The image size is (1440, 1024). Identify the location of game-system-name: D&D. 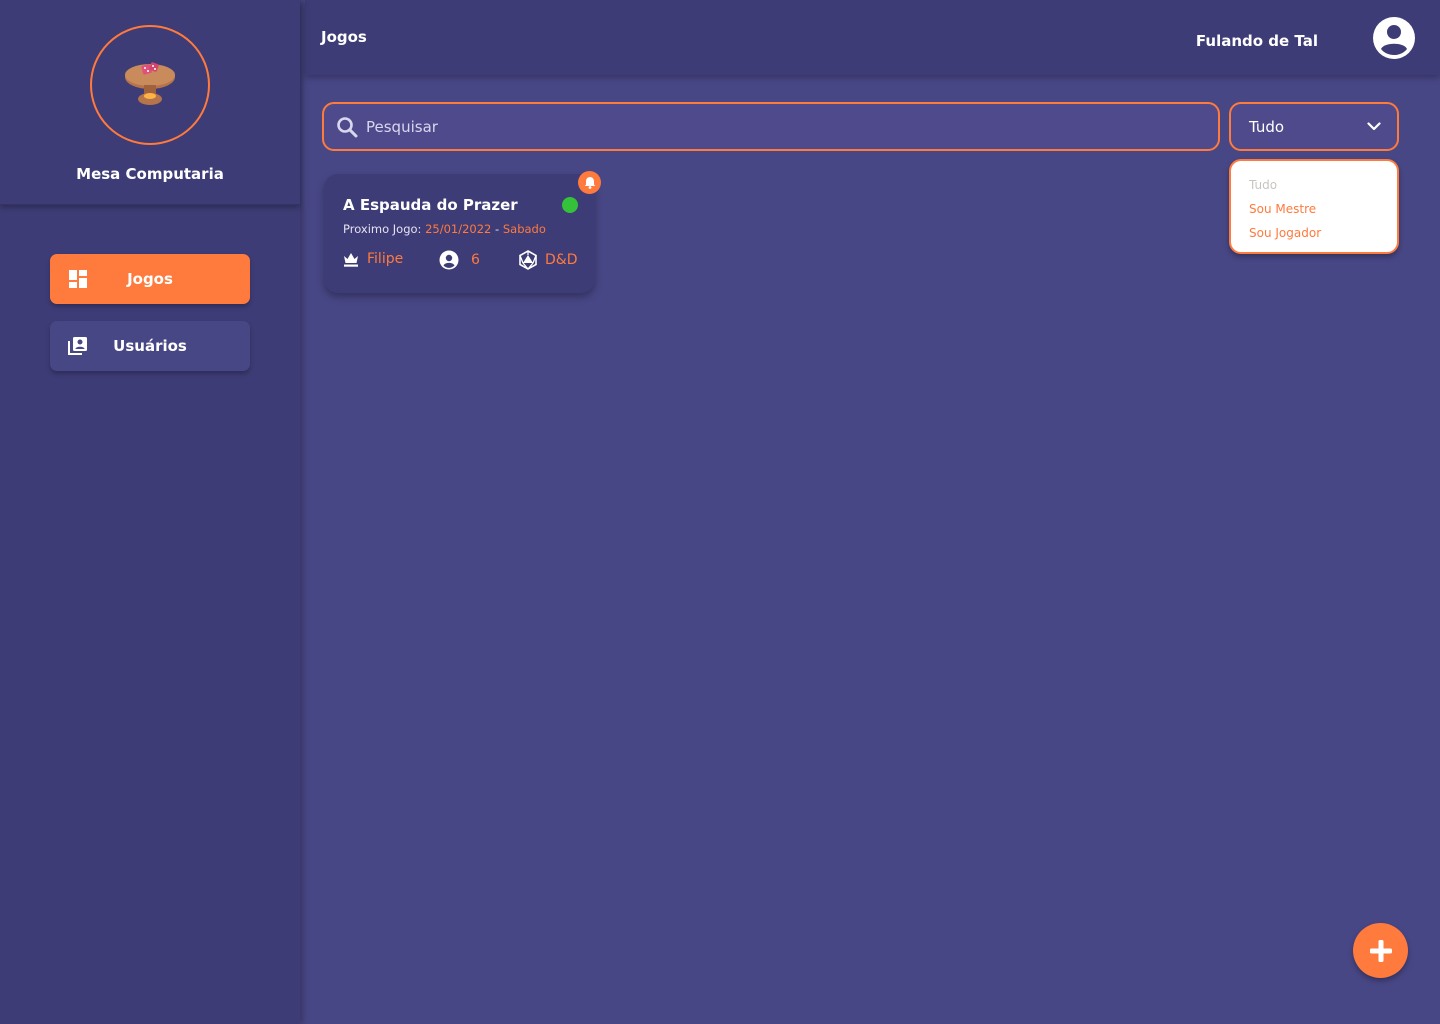
(561, 260).